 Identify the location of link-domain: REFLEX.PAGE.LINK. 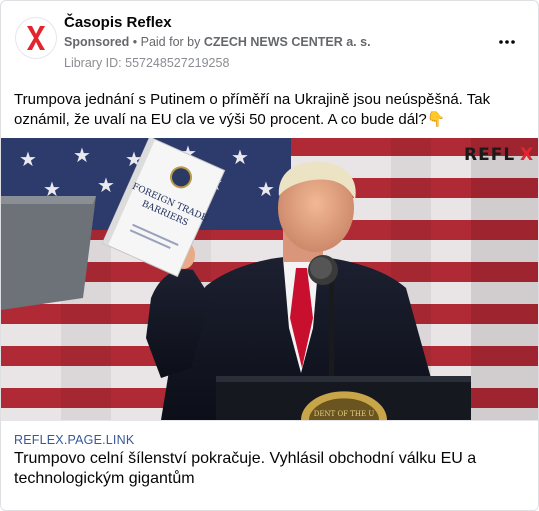
(74, 440).